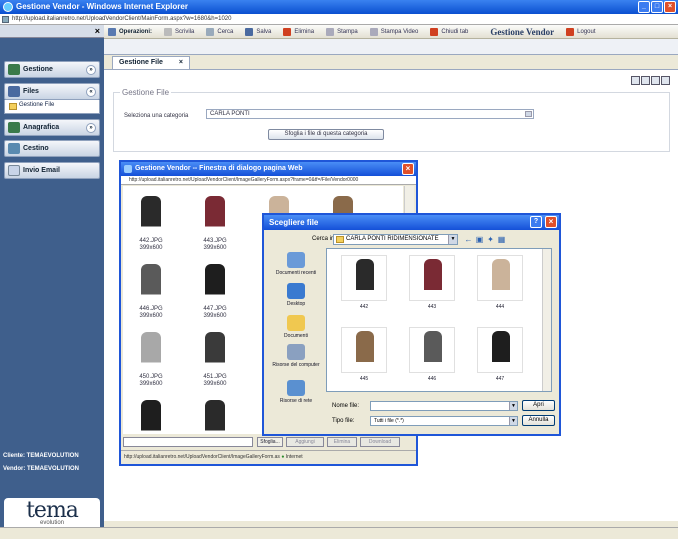 This screenshot has height=539, width=678. I want to click on tab-gestione-file: Gestione File ×, so click(151, 62).